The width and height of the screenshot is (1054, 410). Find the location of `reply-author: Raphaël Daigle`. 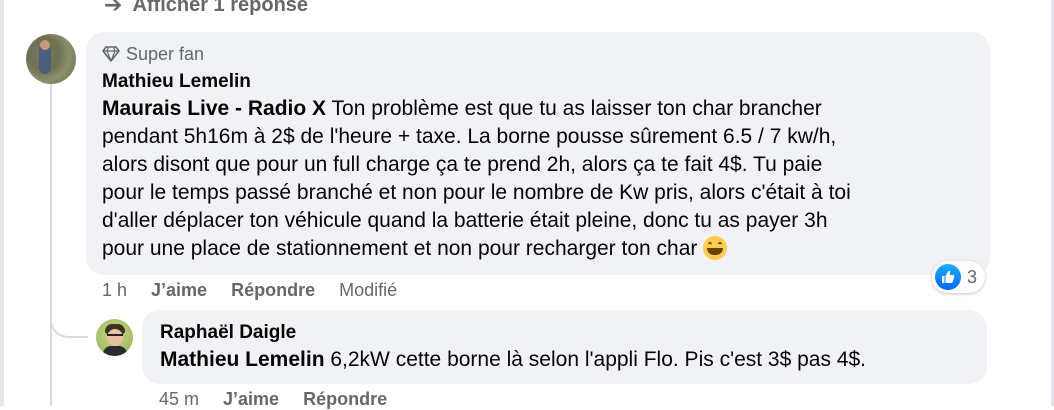

reply-author: Raphaël Daigle is located at coordinates (564, 333).